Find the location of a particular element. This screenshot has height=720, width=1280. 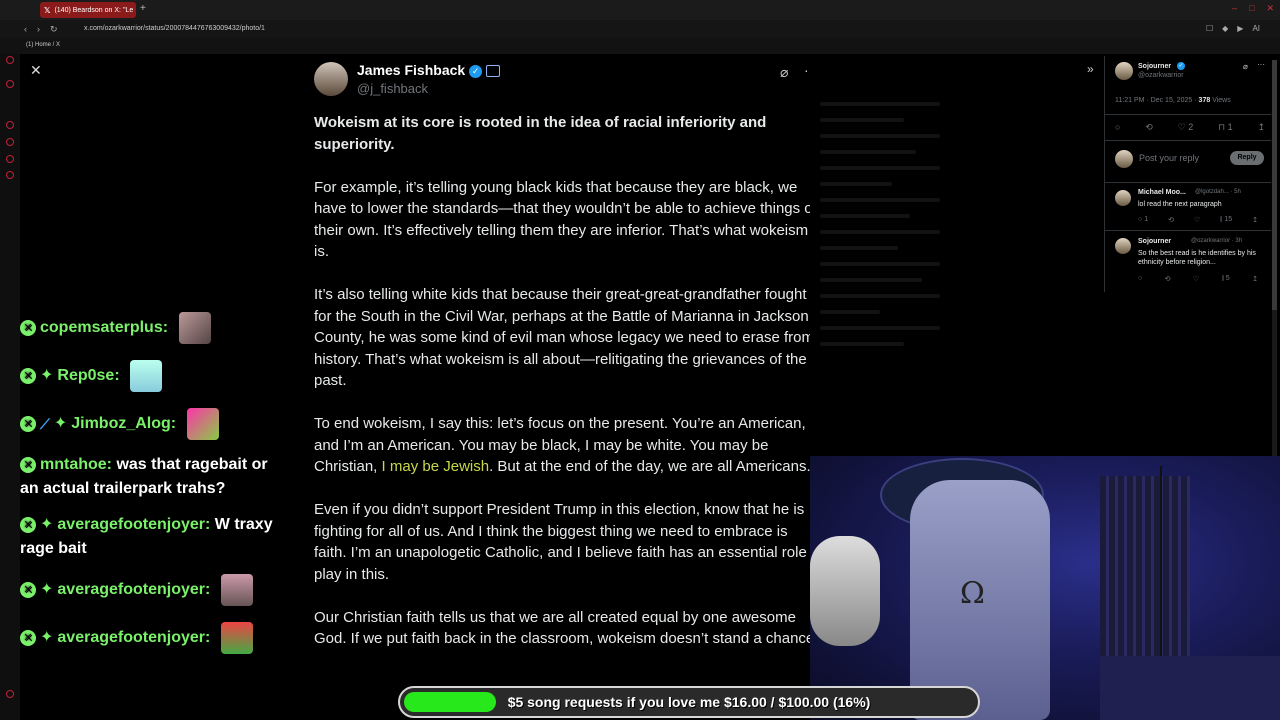

background-timeline is located at coordinates (880, 275).